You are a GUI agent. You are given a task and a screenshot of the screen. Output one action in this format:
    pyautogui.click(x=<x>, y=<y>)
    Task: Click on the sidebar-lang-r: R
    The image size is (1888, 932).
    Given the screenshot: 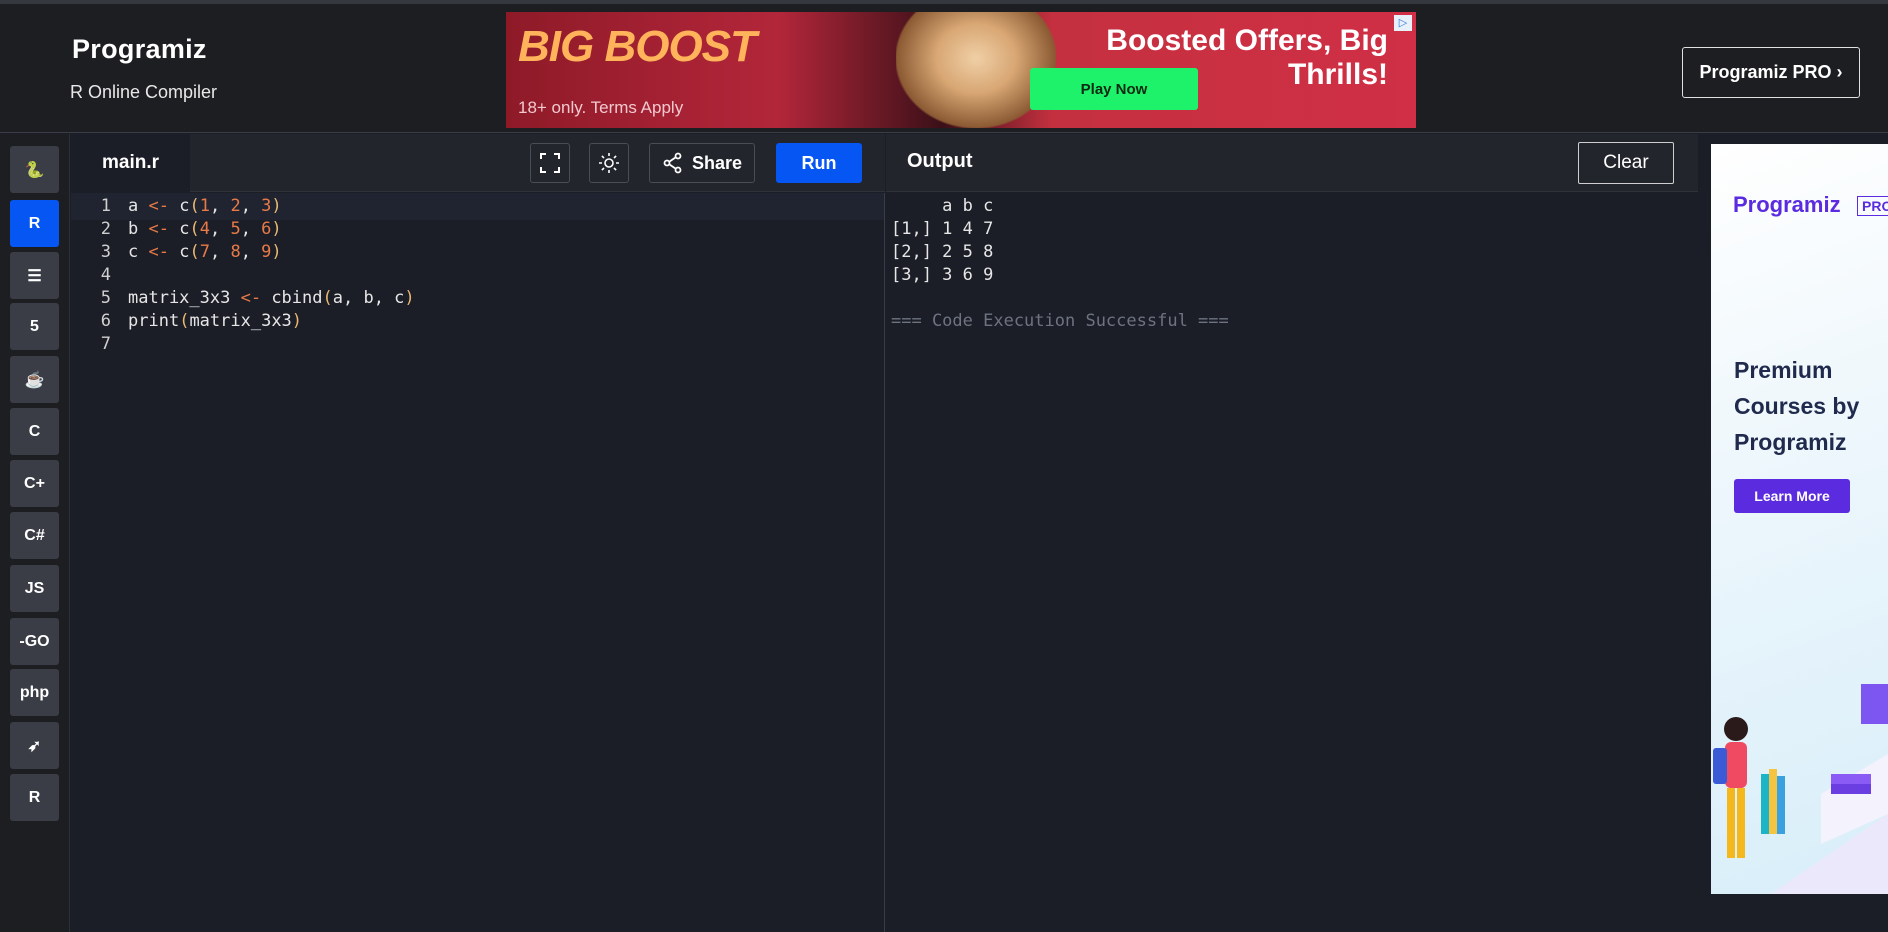 What is the action you would take?
    pyautogui.click(x=34, y=223)
    